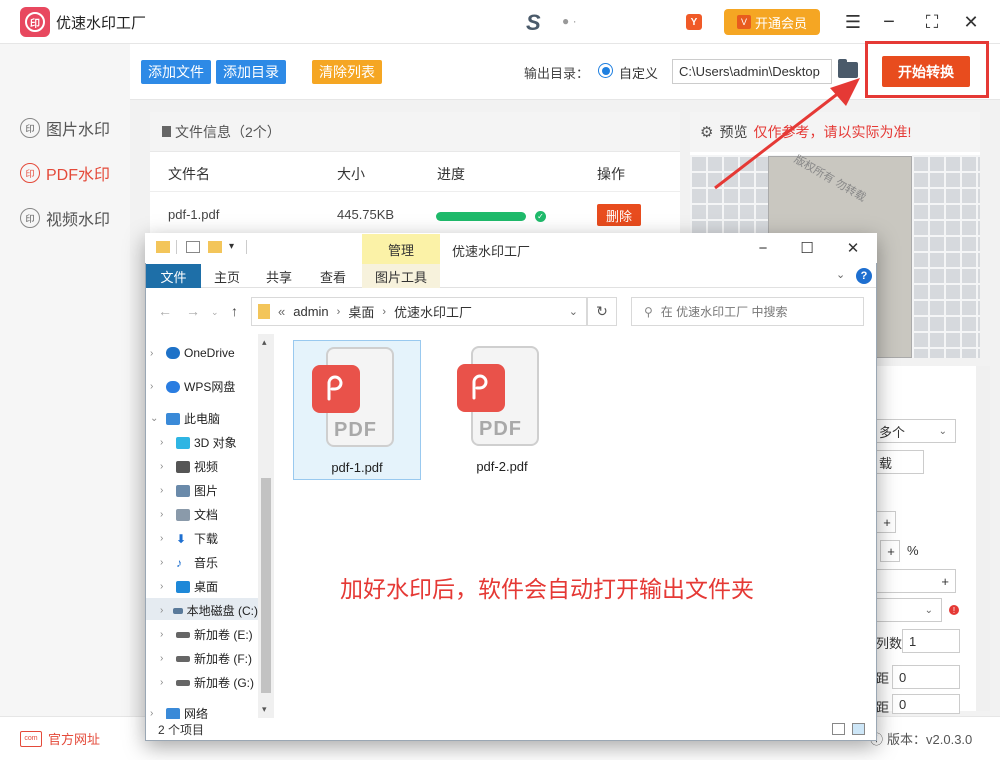 The width and height of the screenshot is (1000, 760). Describe the element at coordinates (193, 247) in the screenshot. I see `properties-icon` at that location.